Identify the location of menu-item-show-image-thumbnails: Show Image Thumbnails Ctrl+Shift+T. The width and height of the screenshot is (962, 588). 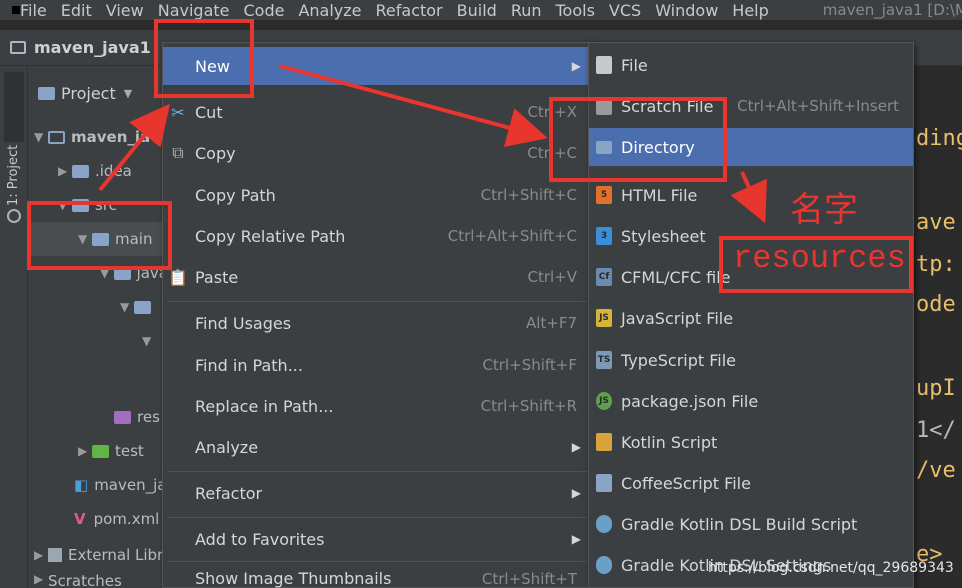
(377, 575).